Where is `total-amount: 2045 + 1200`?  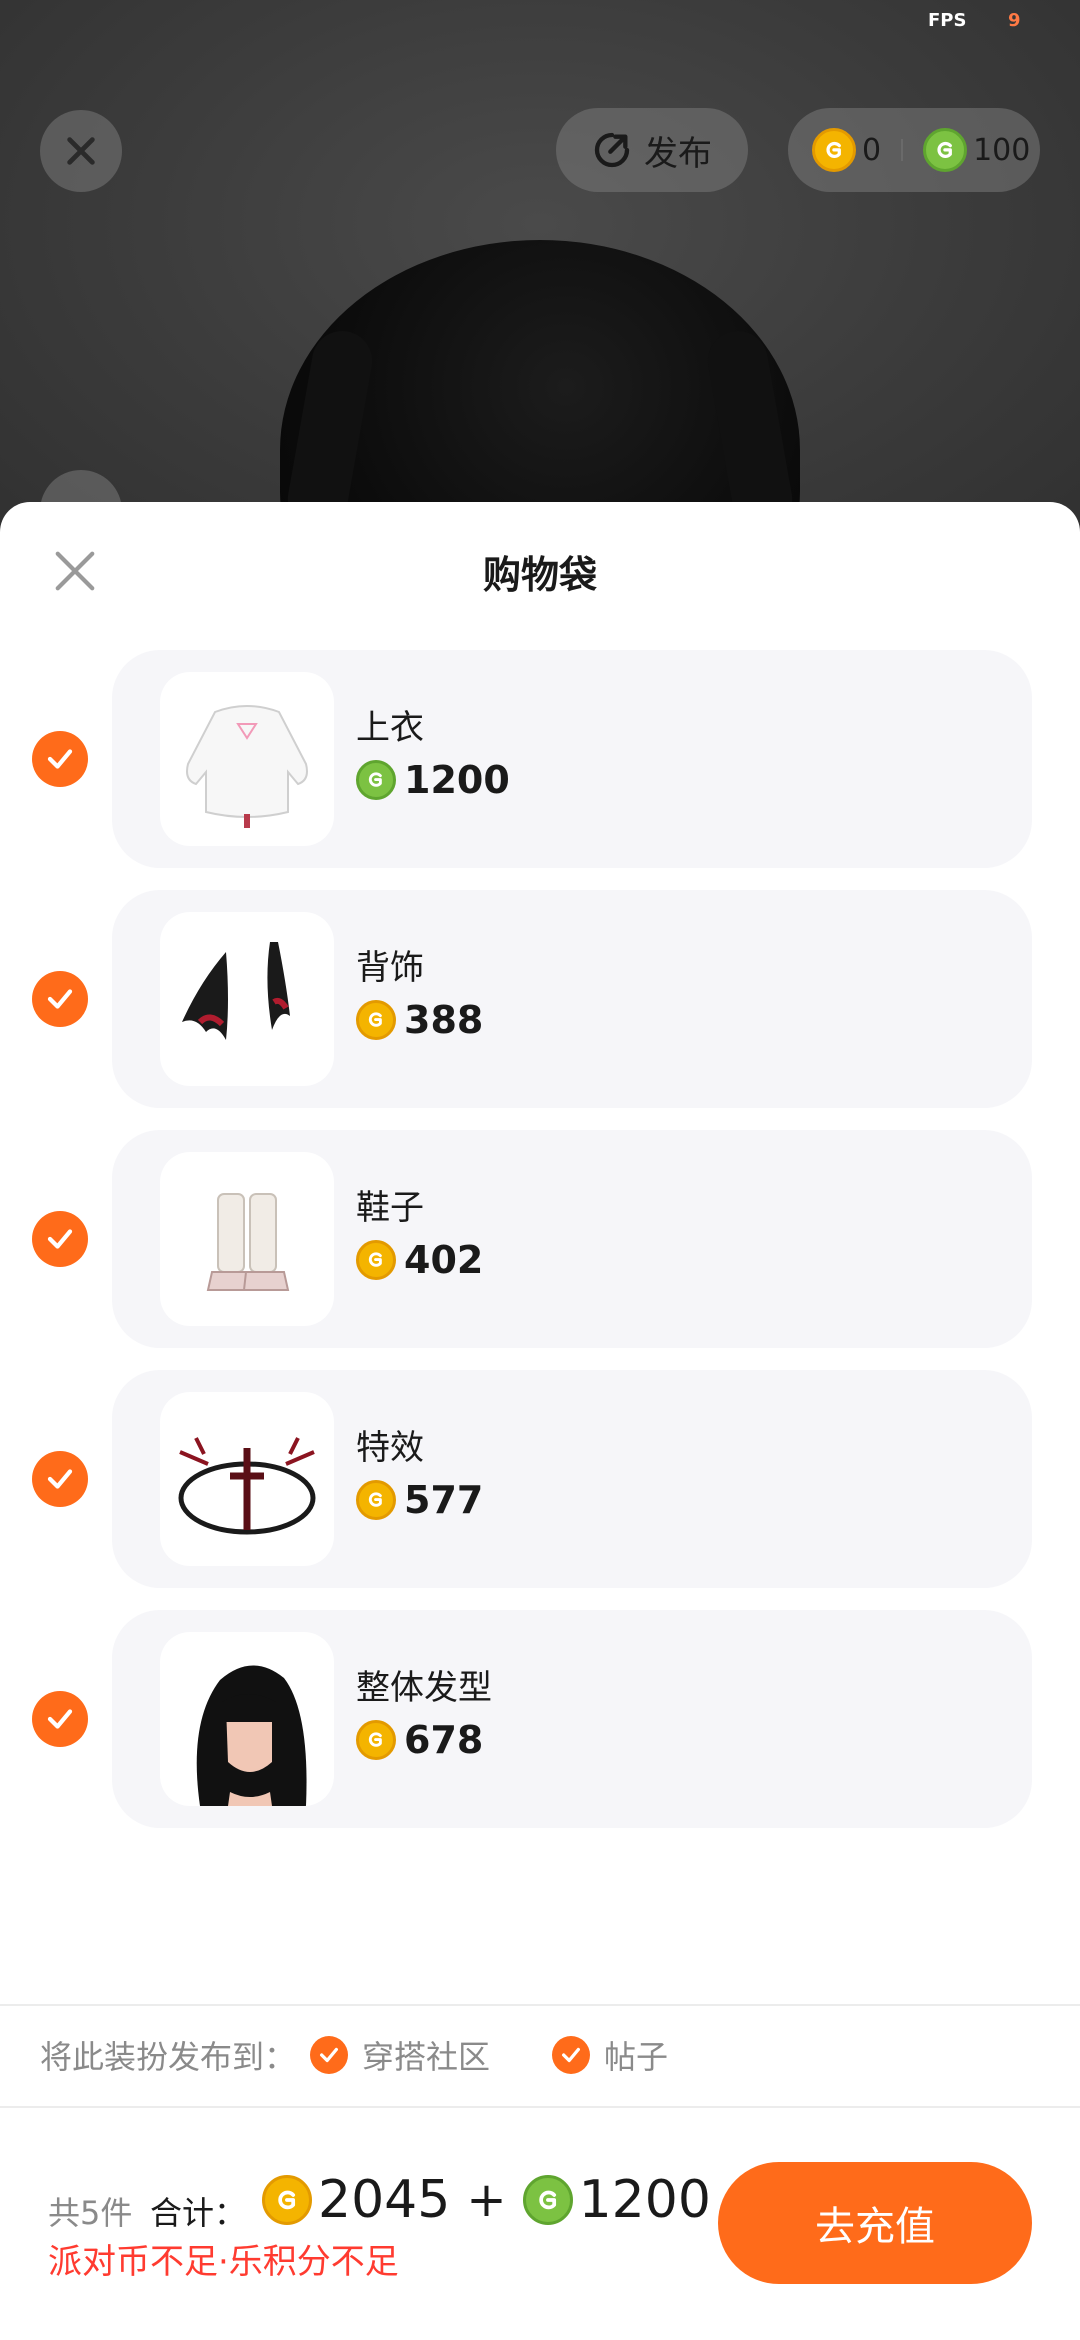 total-amount: 2045 + 1200 is located at coordinates (486, 2200).